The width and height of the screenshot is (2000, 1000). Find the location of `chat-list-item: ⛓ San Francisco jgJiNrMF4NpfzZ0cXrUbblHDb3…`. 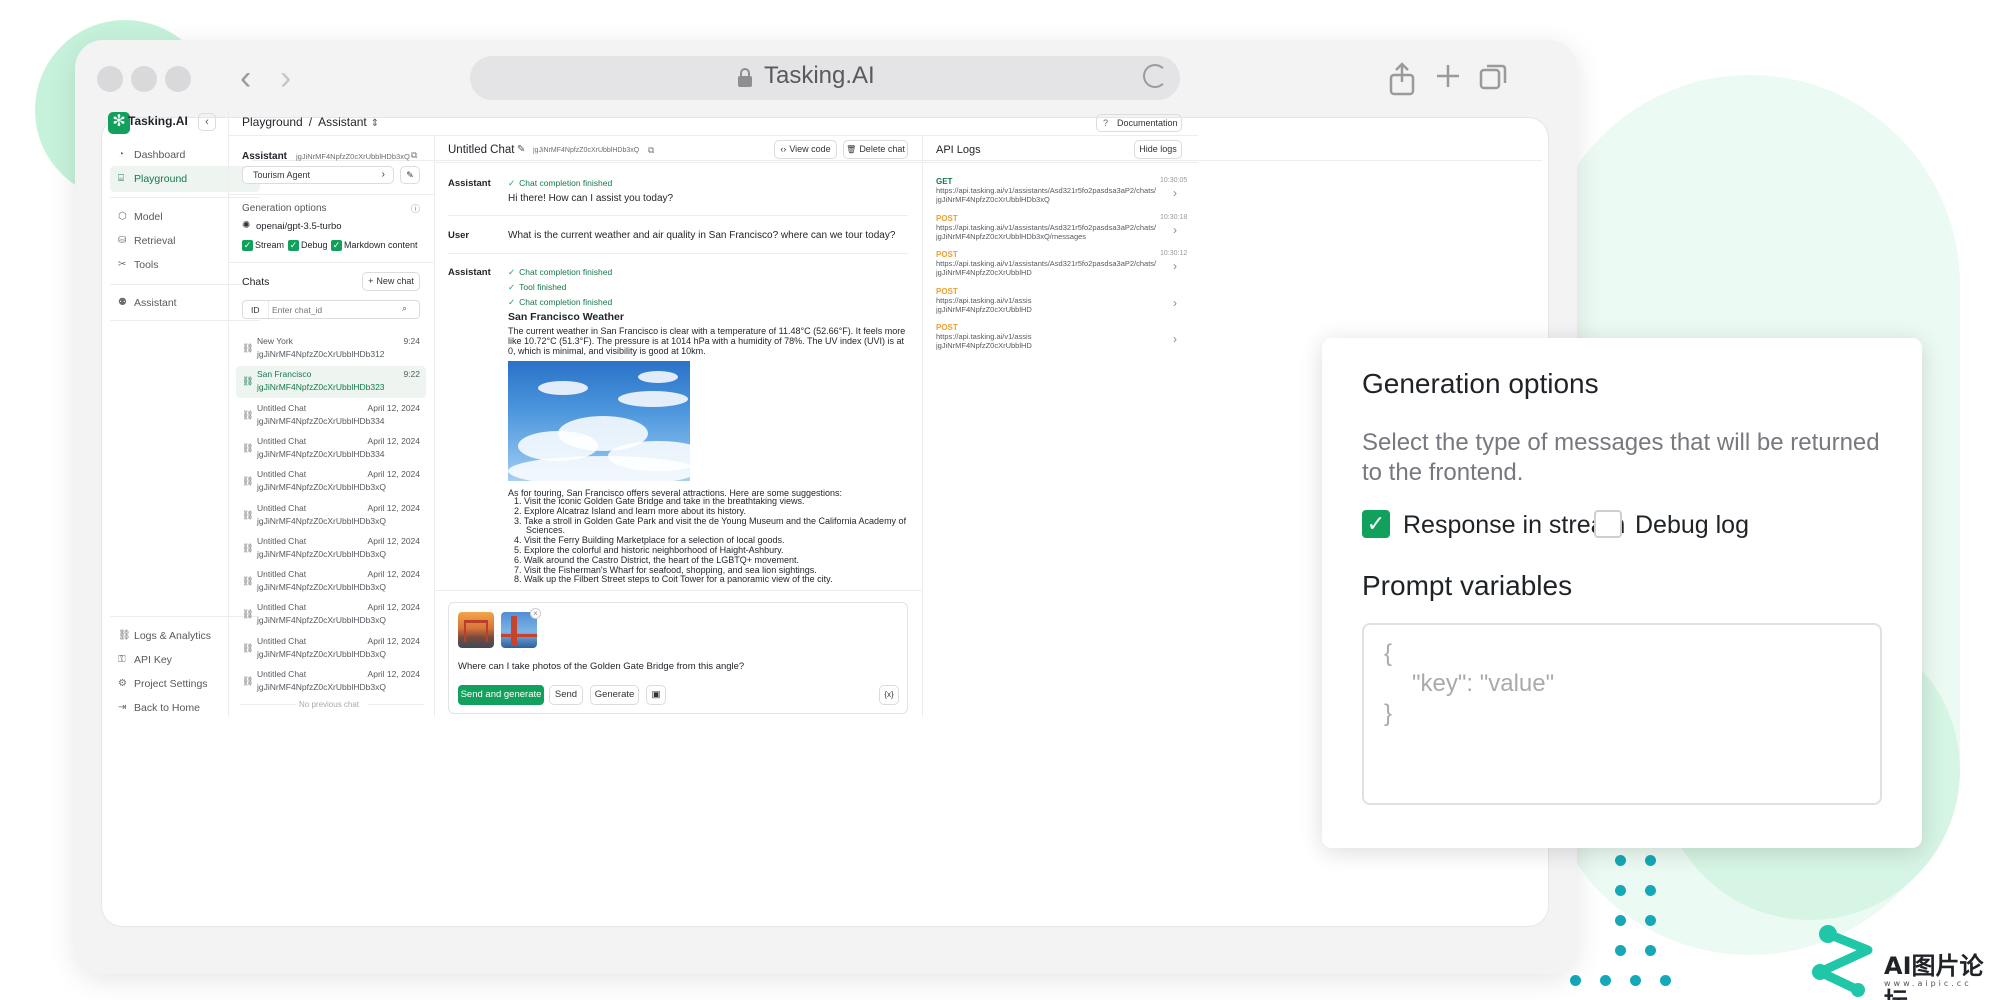

chat-list-item: ⛓ San Francisco jgJiNrMF4NpfzZ0cXrUbblHDb3… is located at coordinates (331, 382).